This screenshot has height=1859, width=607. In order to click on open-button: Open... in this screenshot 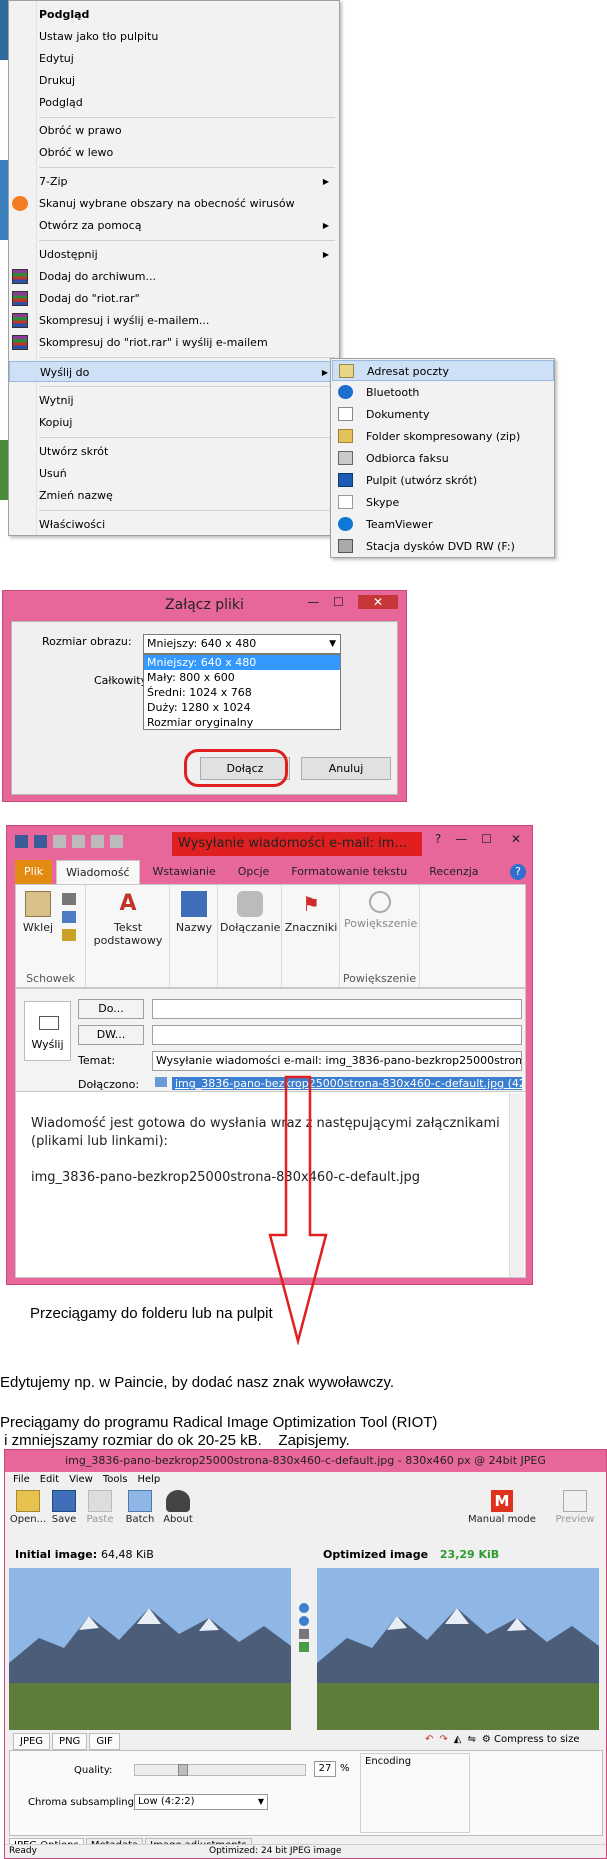, I will do `click(28, 1507)`.